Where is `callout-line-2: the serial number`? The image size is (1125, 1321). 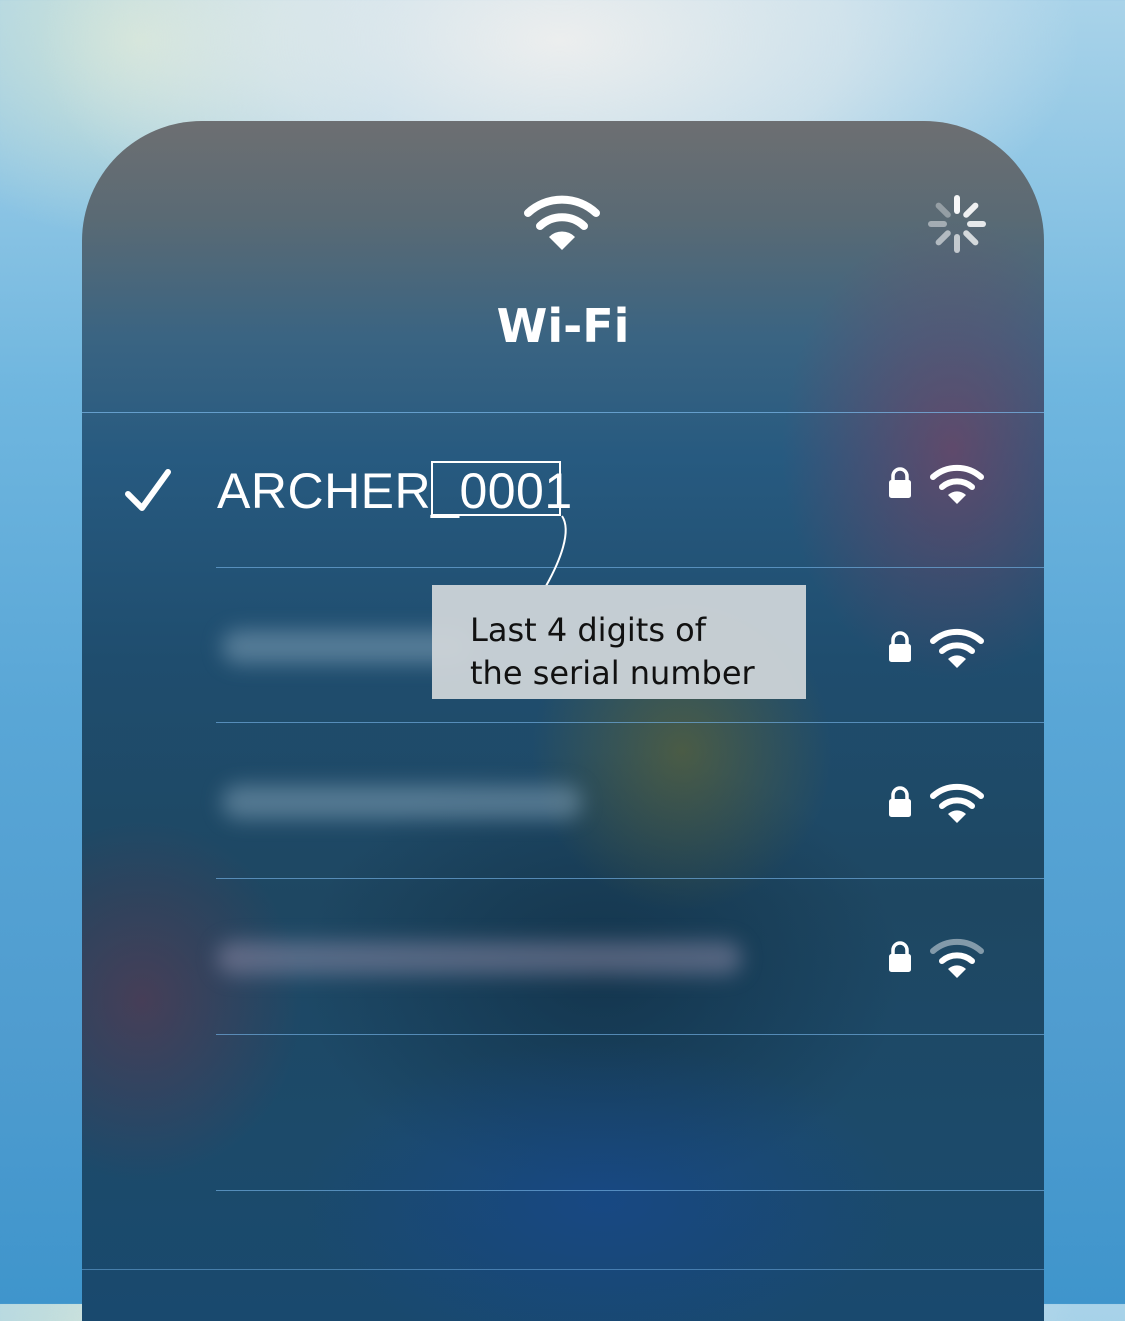
callout-line-2: the serial number is located at coordinates (612, 673).